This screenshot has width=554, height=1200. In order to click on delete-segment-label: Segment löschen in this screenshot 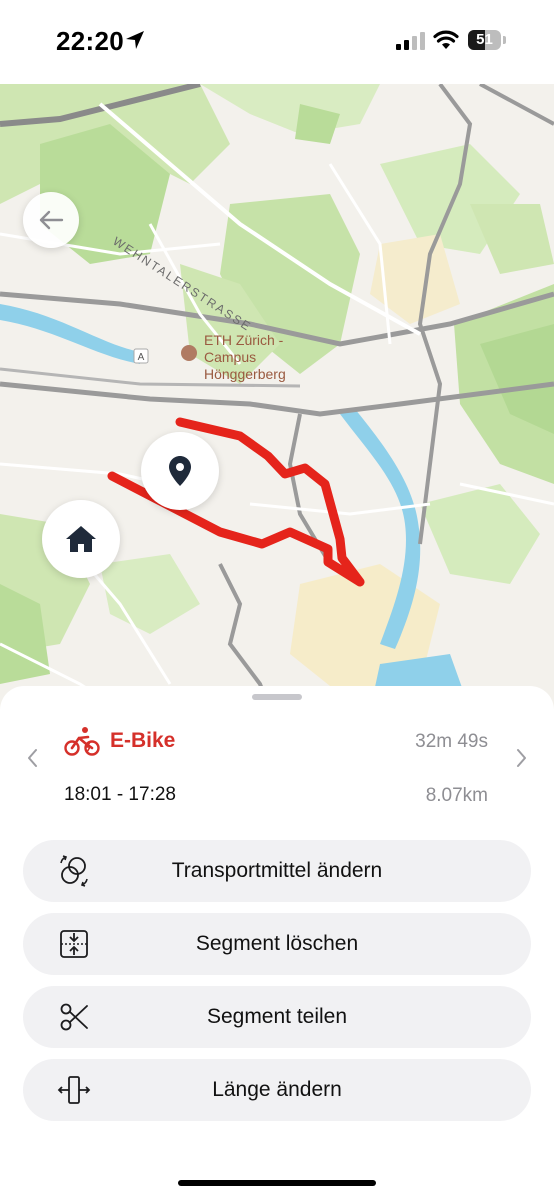, I will do `click(277, 943)`.